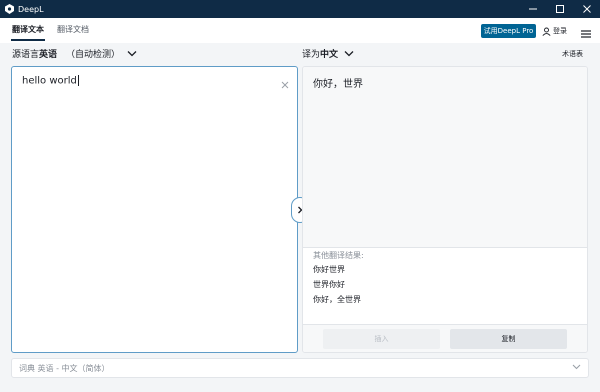 This screenshot has width=600, height=392. I want to click on alternative-item: 你好世界, so click(329, 269).